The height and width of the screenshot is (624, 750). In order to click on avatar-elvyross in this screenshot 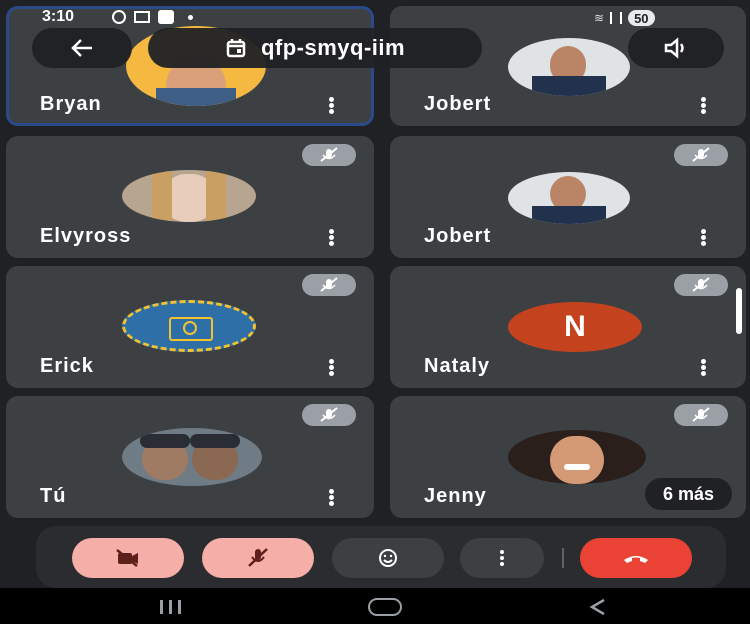, I will do `click(189, 196)`.